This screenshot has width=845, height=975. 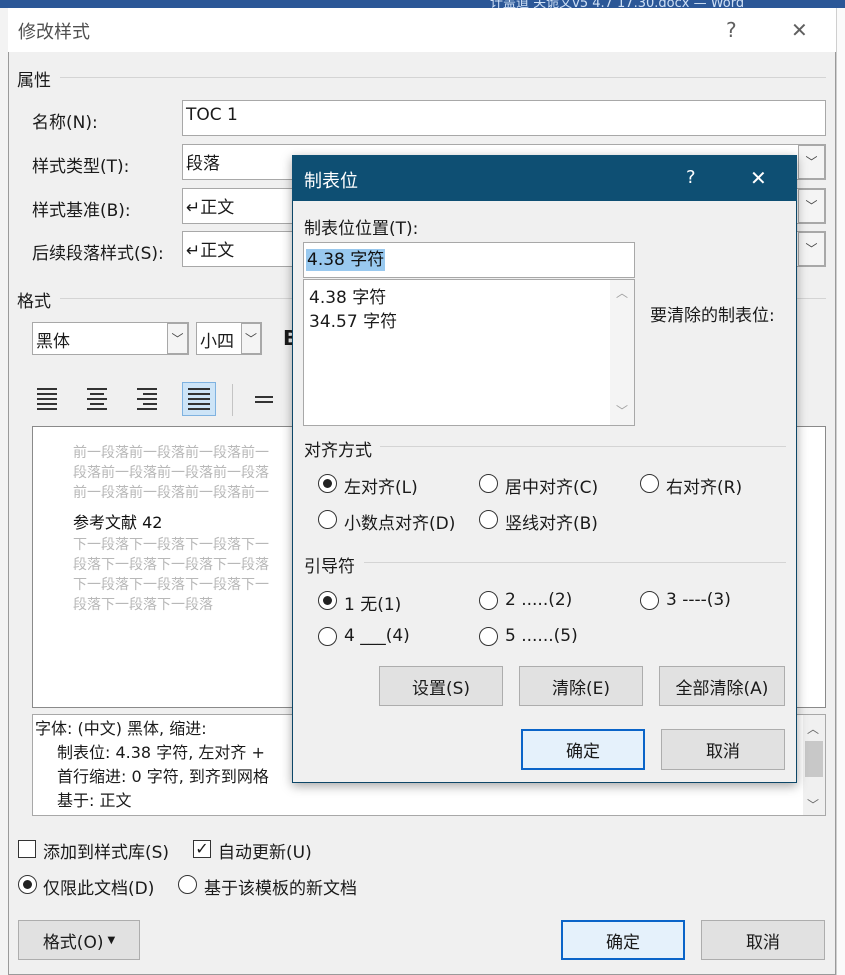 What do you see at coordinates (544, 178) in the screenshot?
I see `tabs-dialog-titlebar: 制表位 ? ✕` at bounding box center [544, 178].